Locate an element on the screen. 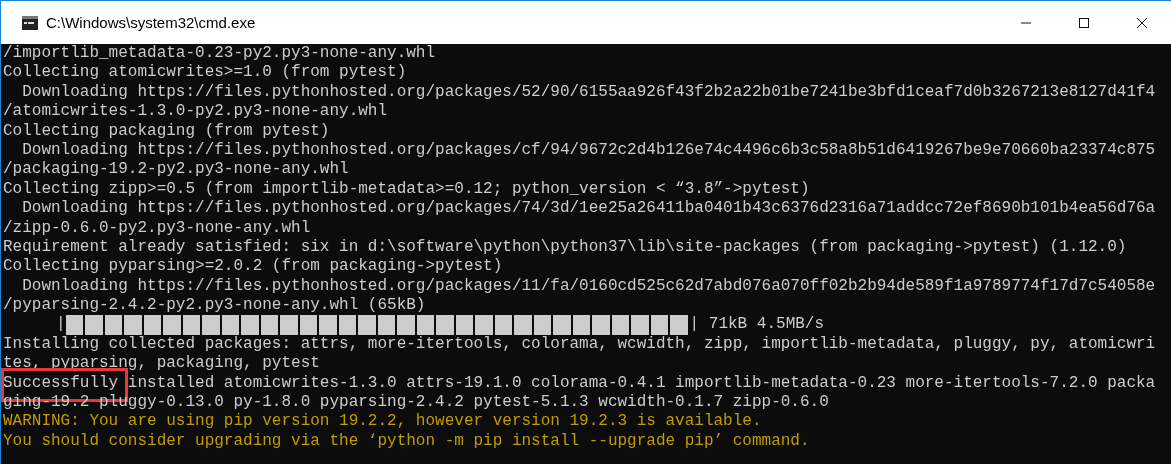  console-line: Installing collected packages: attrs, more-itertools, colorama, wcwidth, zipp, importlib-metadata, pluggy, py, atomicwri is located at coordinates (579, 344).